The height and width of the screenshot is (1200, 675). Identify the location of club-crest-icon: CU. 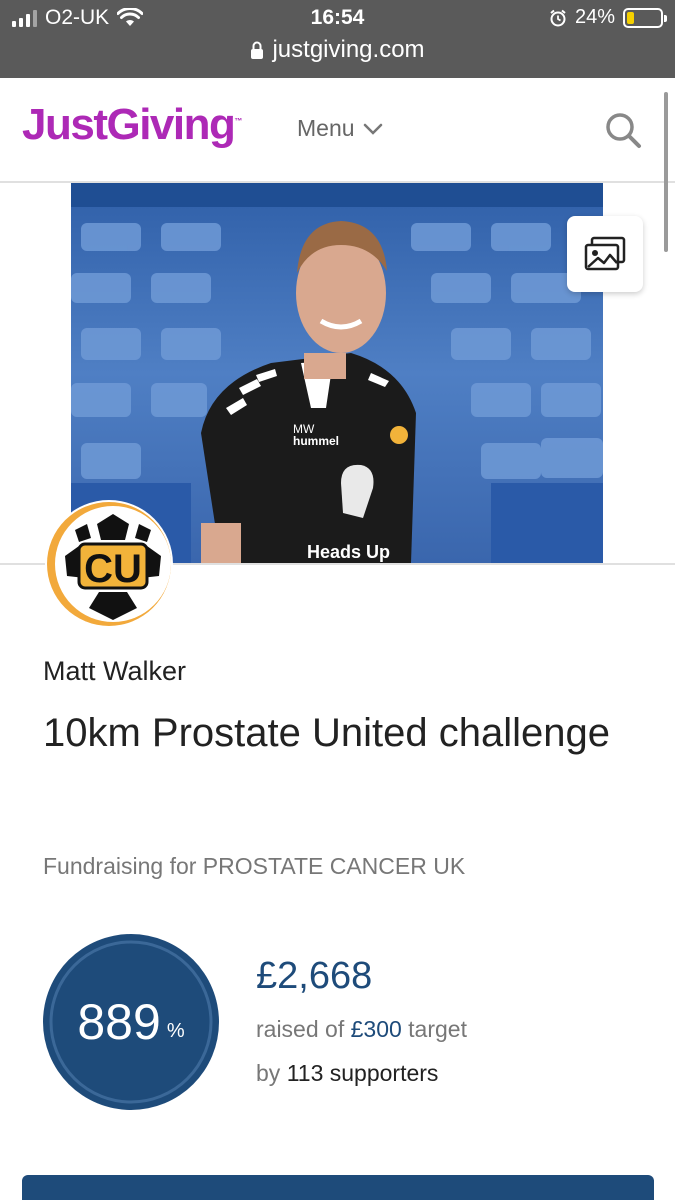
(109, 564).